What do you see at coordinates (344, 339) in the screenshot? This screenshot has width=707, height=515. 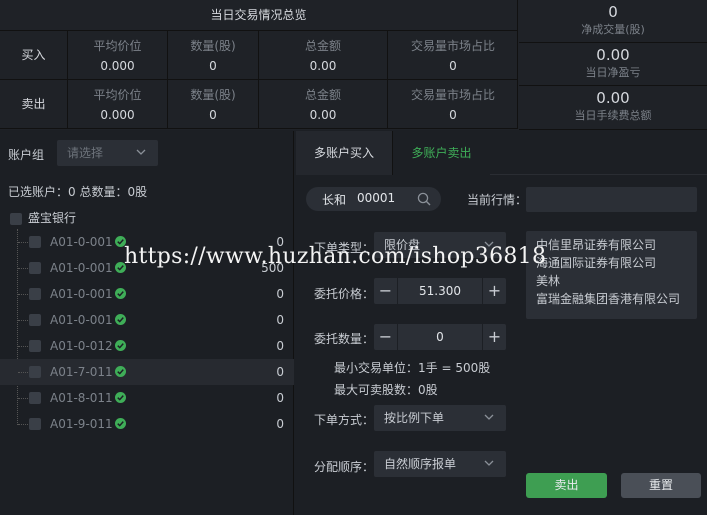 I see `quantity-label: 委托数量：` at bounding box center [344, 339].